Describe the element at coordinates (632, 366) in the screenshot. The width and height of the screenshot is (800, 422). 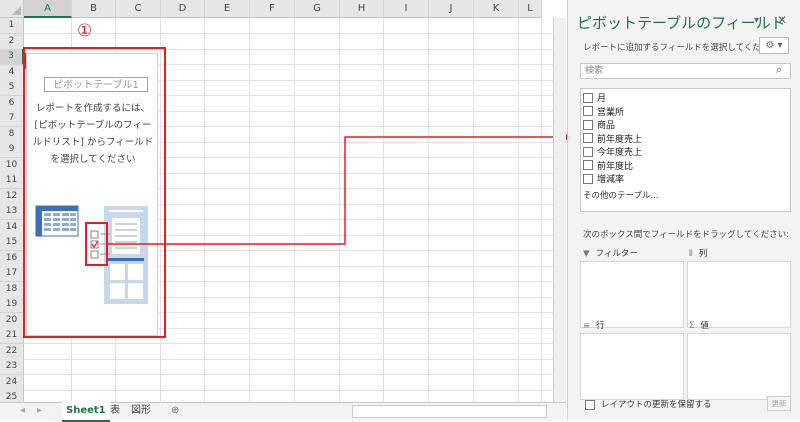
I see `rows-area` at that location.